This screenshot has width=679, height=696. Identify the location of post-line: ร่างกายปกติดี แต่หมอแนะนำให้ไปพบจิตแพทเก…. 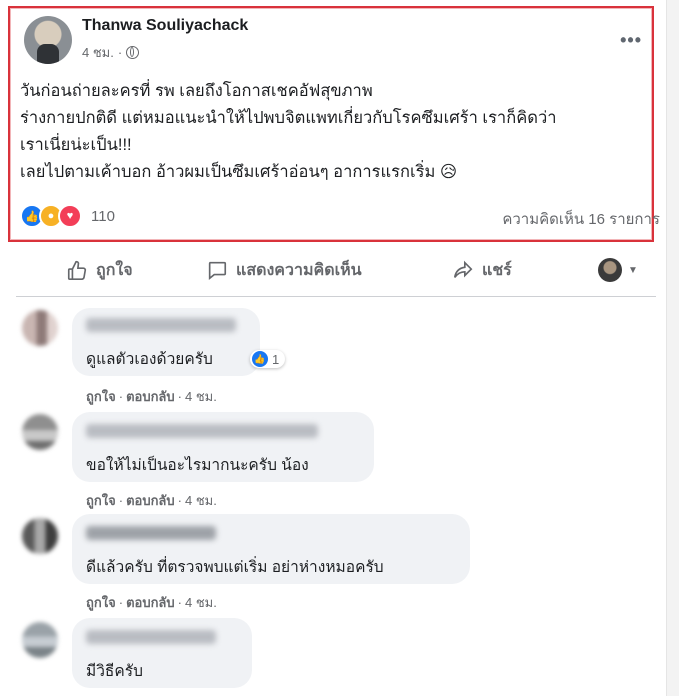
(288, 118).